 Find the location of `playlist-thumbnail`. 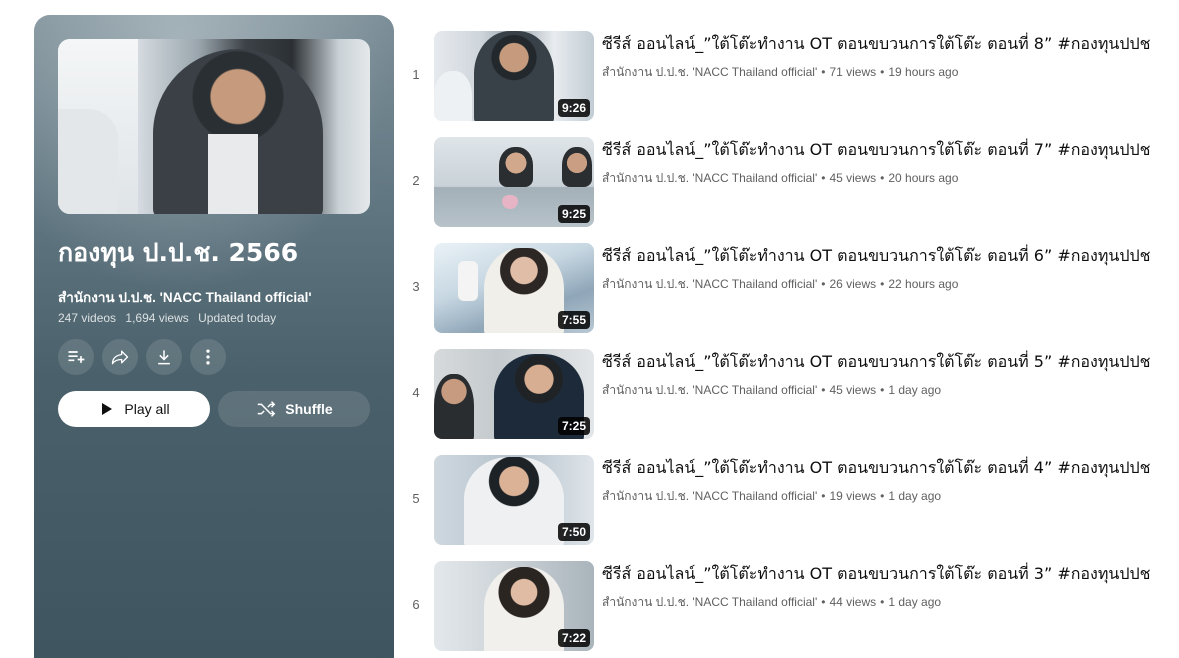

playlist-thumbnail is located at coordinates (214, 126).